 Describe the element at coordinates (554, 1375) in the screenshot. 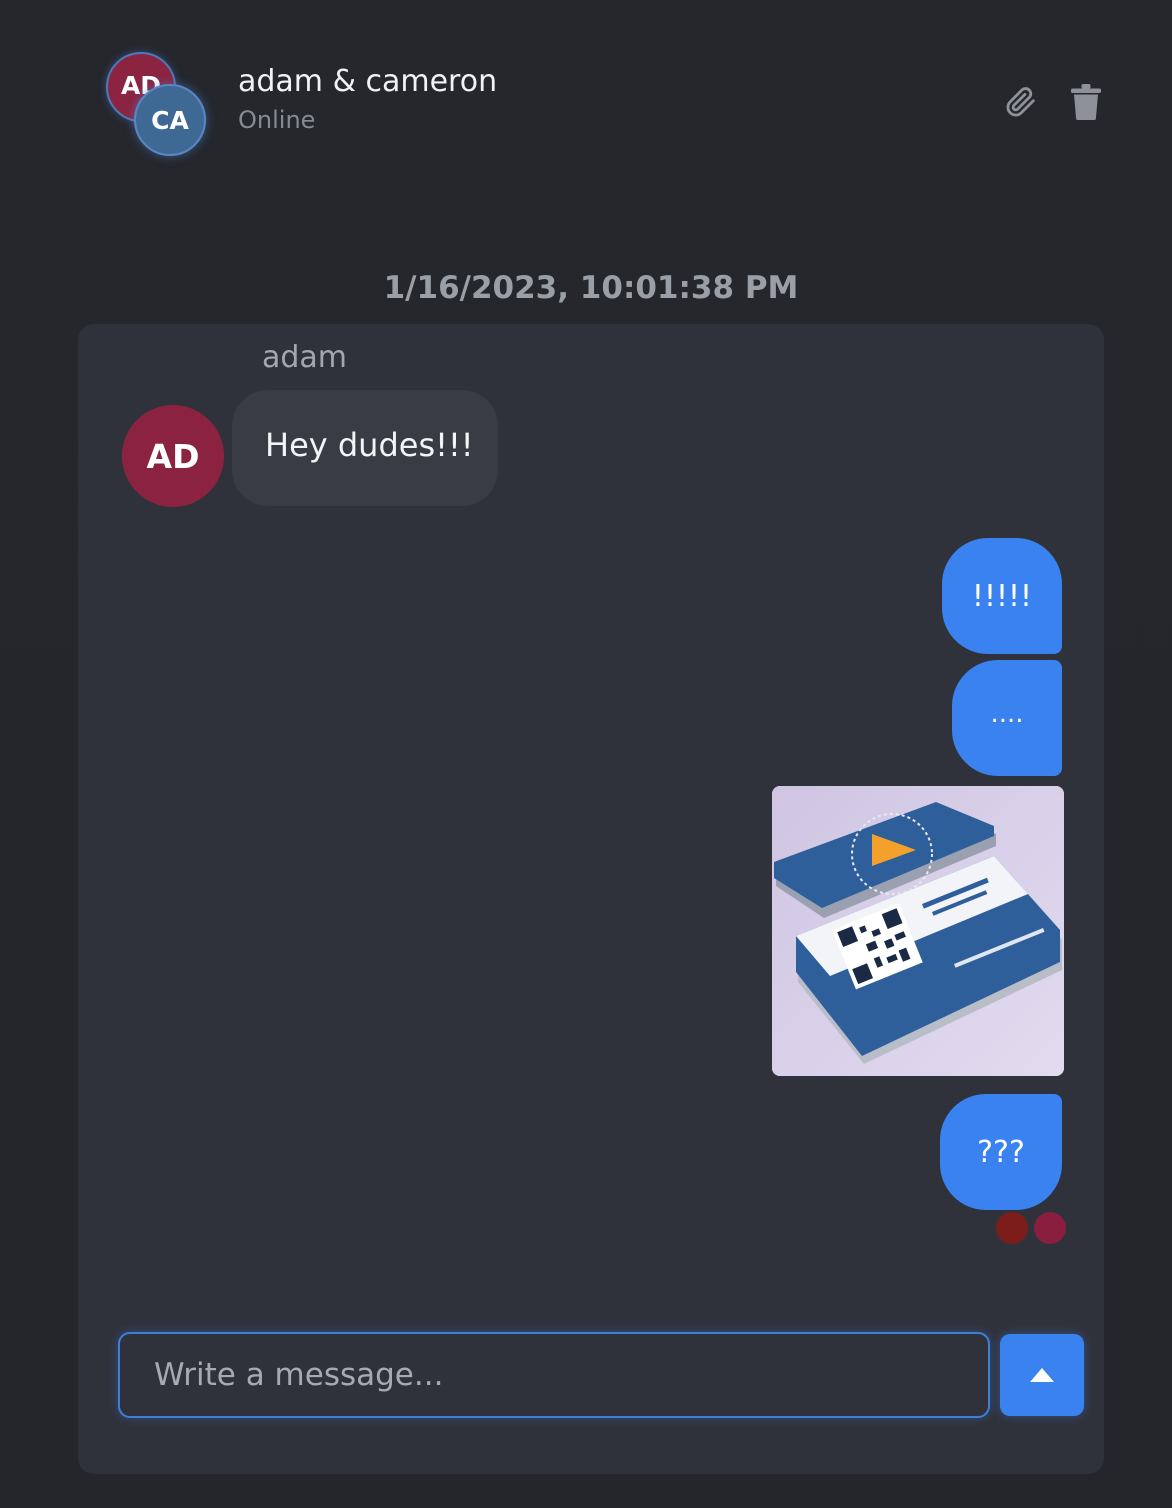

I see `message-input` at that location.